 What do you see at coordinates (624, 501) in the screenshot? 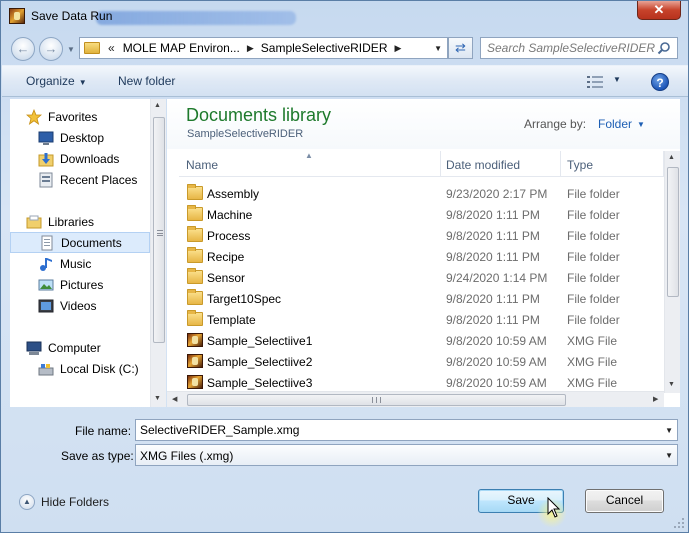
I see `cancel-button: Cancel` at bounding box center [624, 501].